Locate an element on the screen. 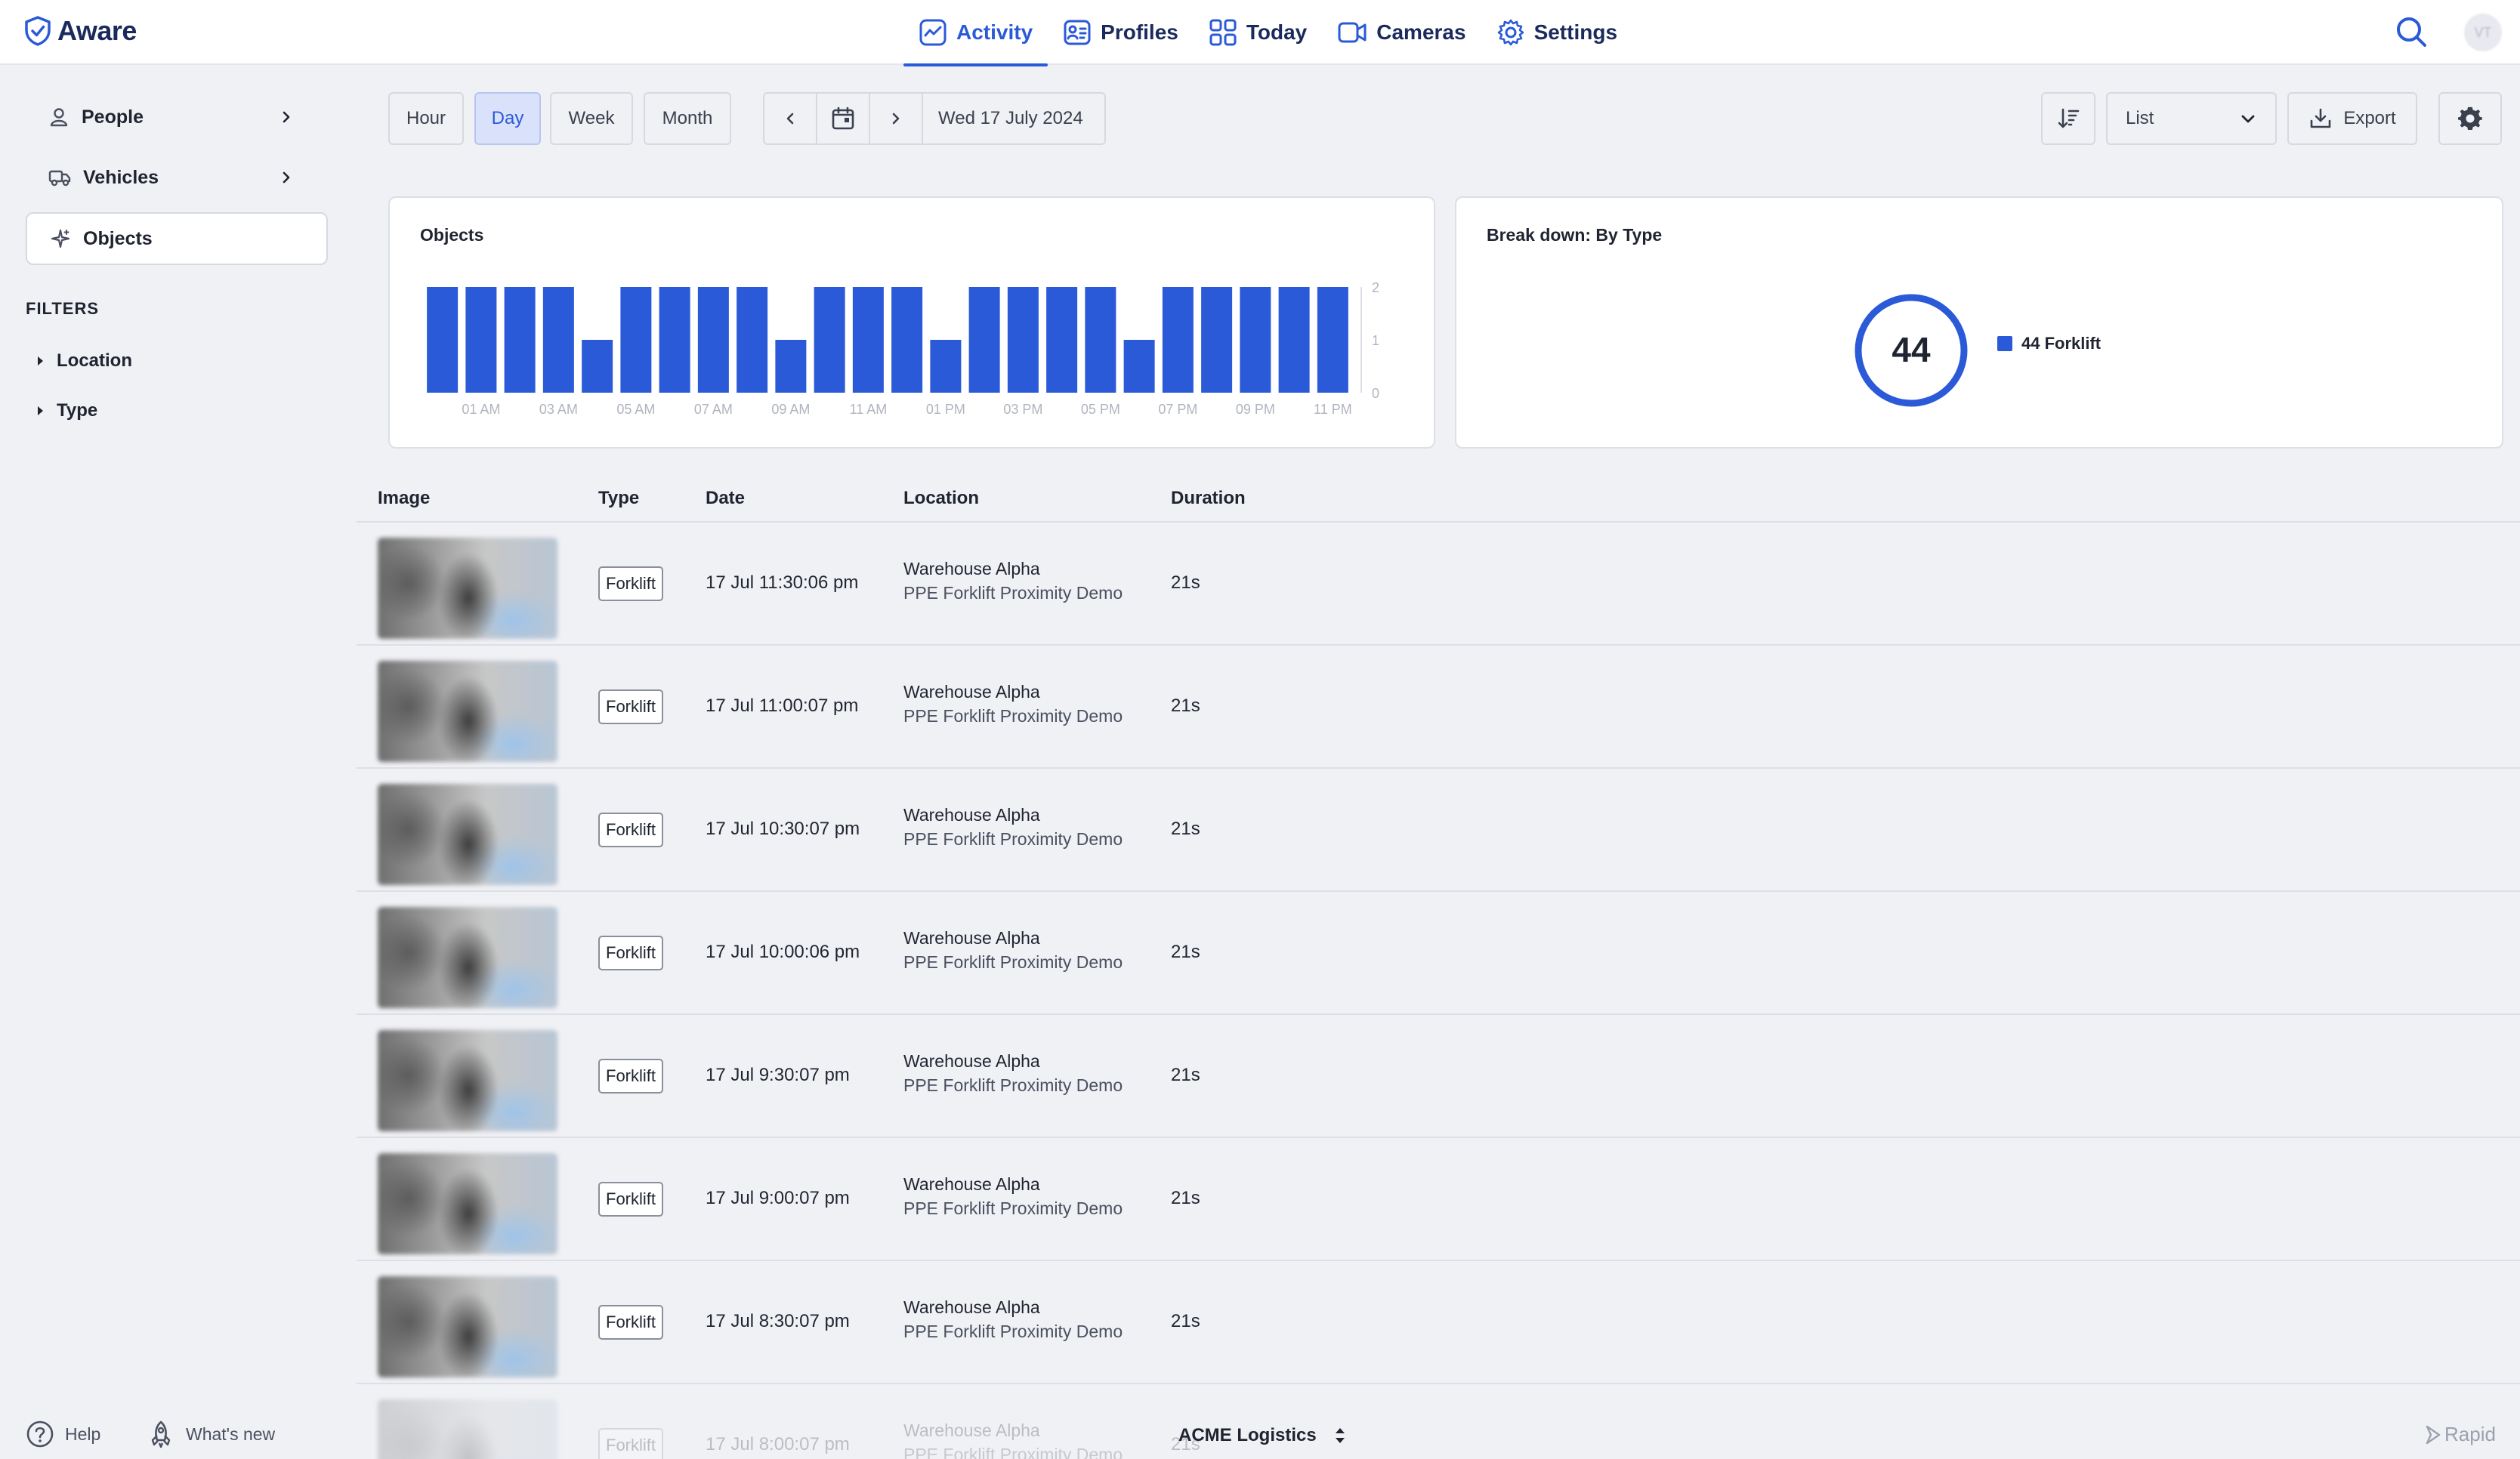  period-hour-button: Hour is located at coordinates (426, 118).